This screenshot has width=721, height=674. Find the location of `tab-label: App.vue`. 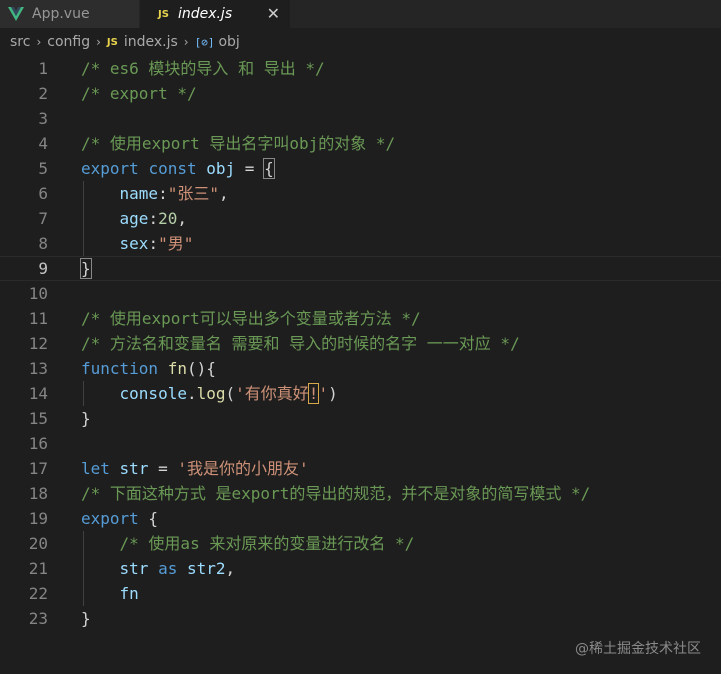

tab-label: App.vue is located at coordinates (61, 14).